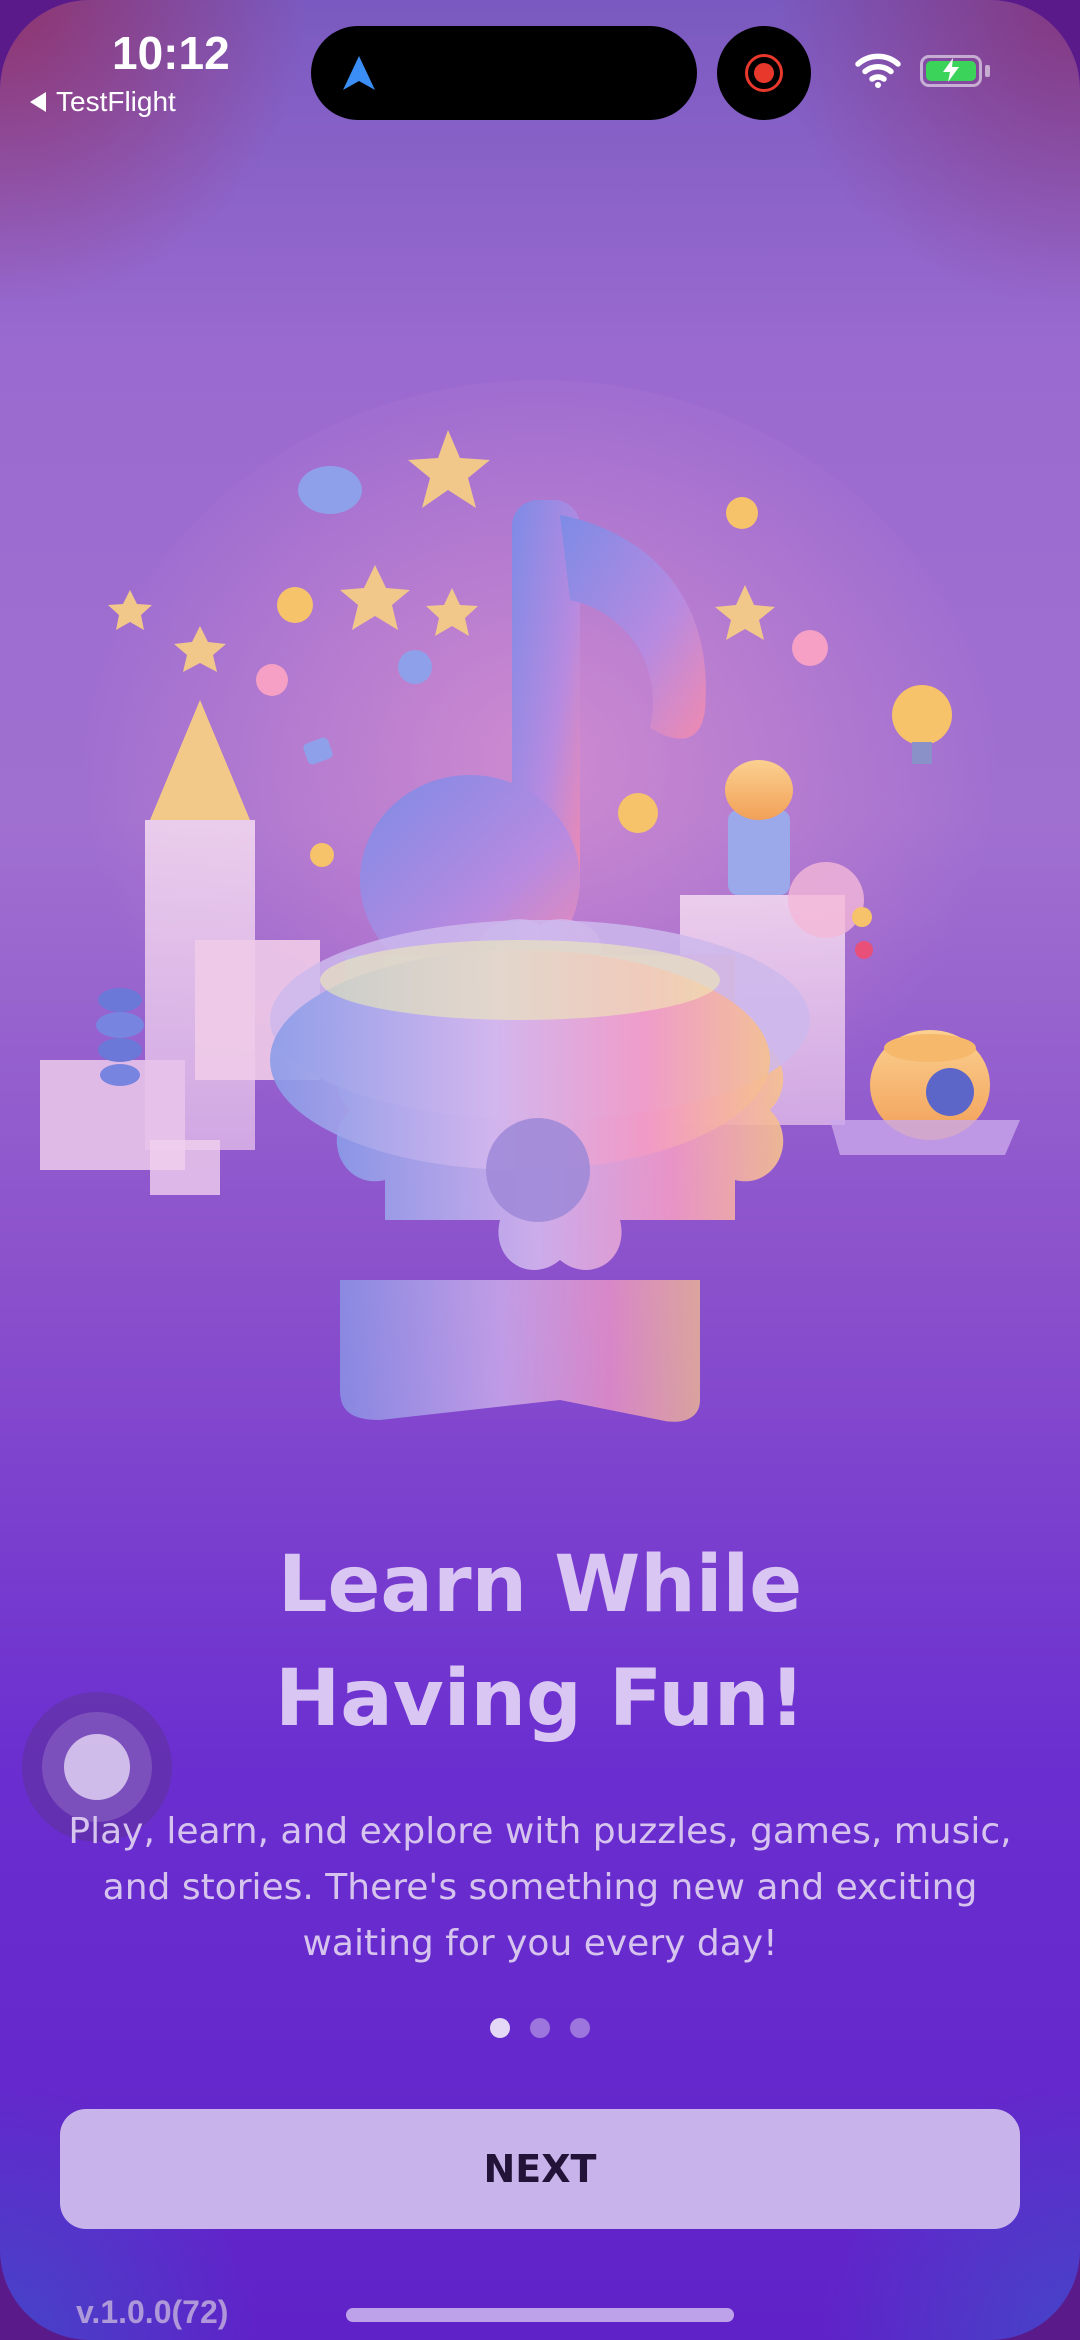 This screenshot has width=1080, height=2340. I want to click on title-line-2: Having Fun!, so click(540, 1699).